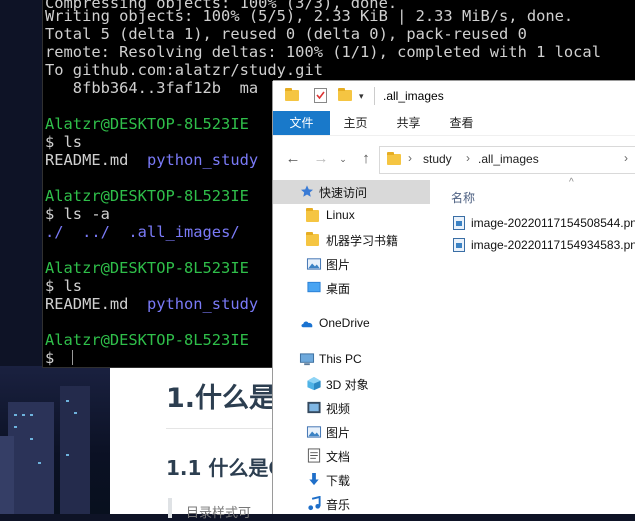  Describe the element at coordinates (374, 96) in the screenshot. I see `title-separator` at that location.